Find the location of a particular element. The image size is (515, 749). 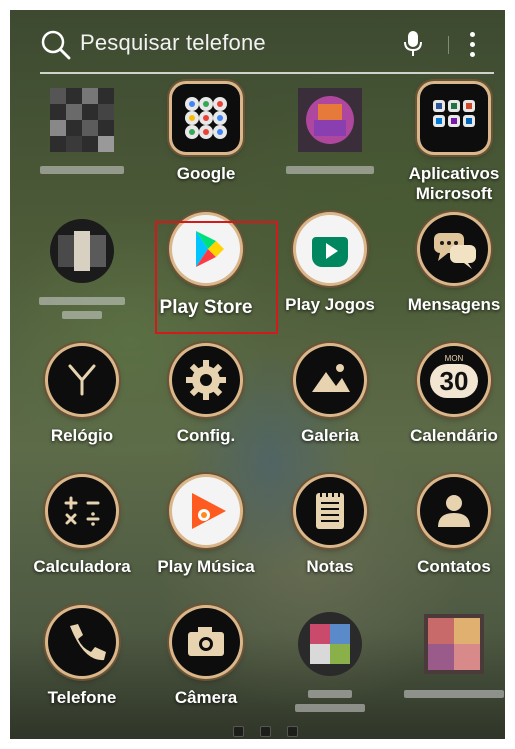

app-messages: Mensagens is located at coordinates (448, 275).